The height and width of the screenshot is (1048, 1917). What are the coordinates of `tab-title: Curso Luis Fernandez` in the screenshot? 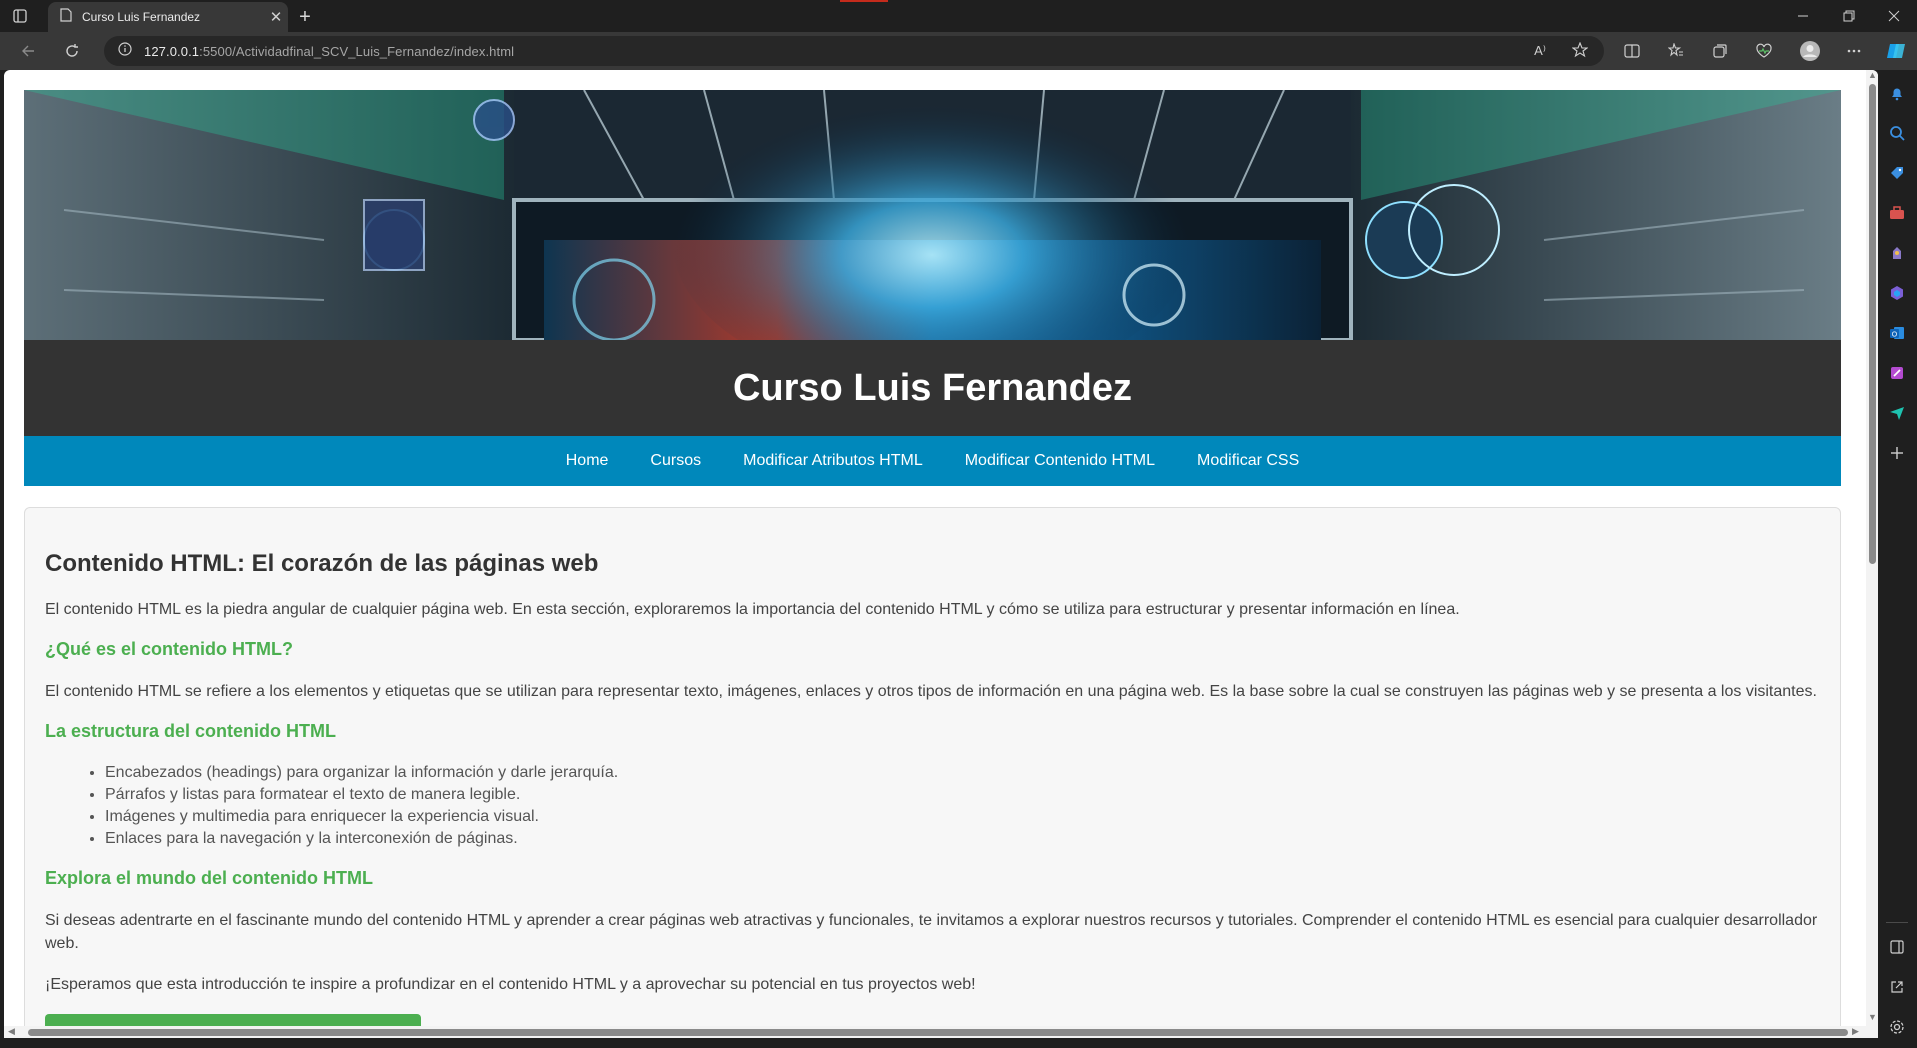 It's located at (141, 17).